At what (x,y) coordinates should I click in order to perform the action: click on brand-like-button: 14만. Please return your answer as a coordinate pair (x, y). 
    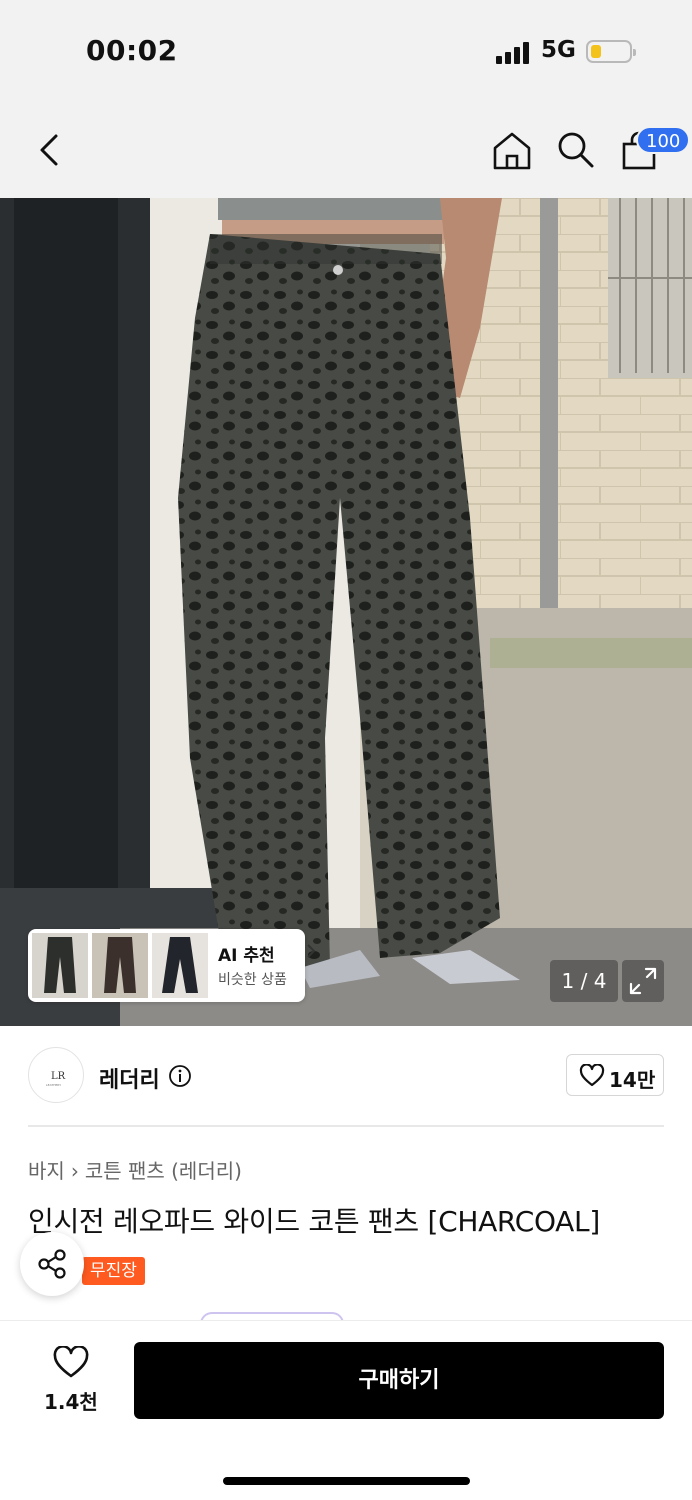
    Looking at the image, I should click on (615, 1075).